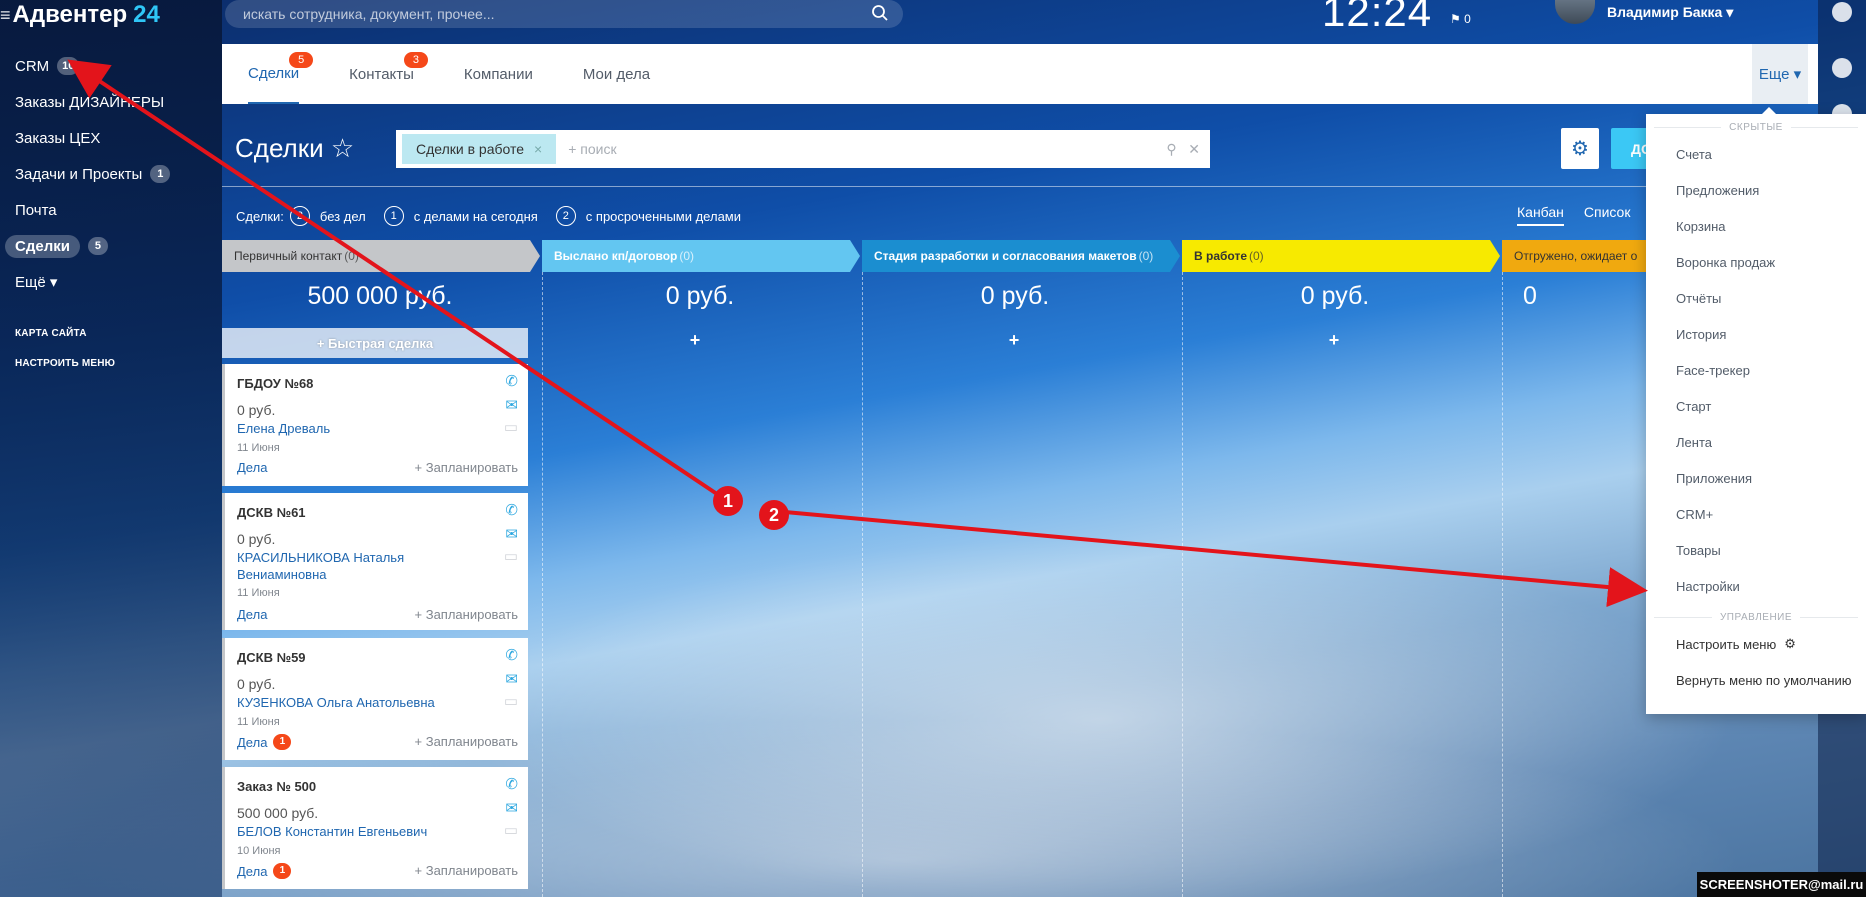 The width and height of the screenshot is (1866, 897). Describe the element at coordinates (1540, 215) in the screenshot. I see `view-kanban-tab: Канбан` at that location.